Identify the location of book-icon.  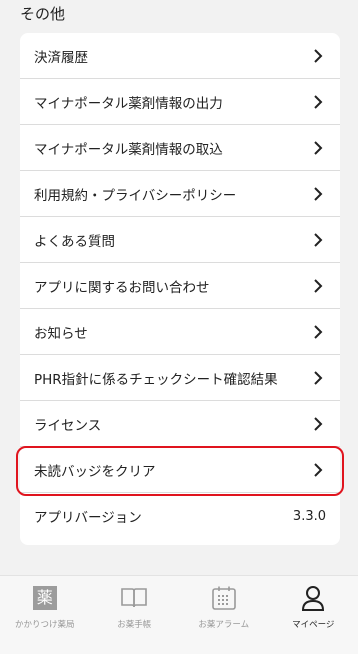
(134, 598).